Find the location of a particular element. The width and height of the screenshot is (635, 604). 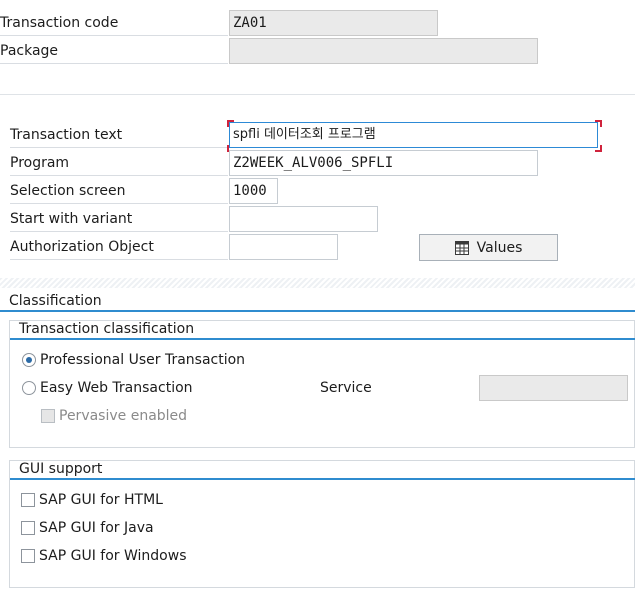

transaction-code-label: Transaction code is located at coordinates (114, 23).